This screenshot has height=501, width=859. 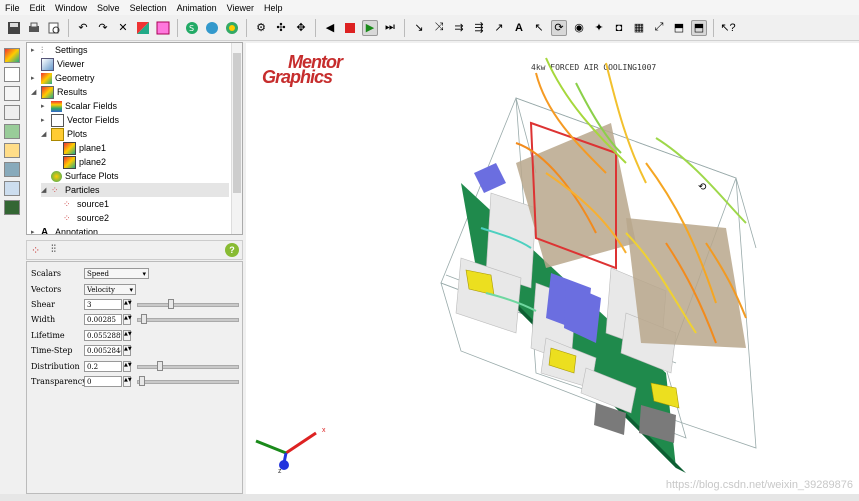 I want to click on document-tab-icon, so click(x=12, y=93).